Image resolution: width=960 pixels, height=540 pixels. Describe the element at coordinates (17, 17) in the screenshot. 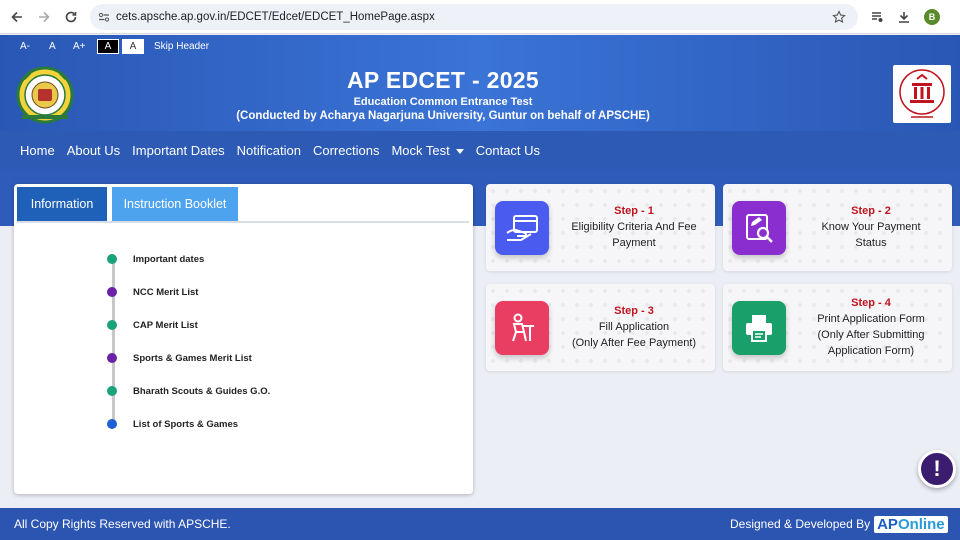

I see `back-icon` at that location.